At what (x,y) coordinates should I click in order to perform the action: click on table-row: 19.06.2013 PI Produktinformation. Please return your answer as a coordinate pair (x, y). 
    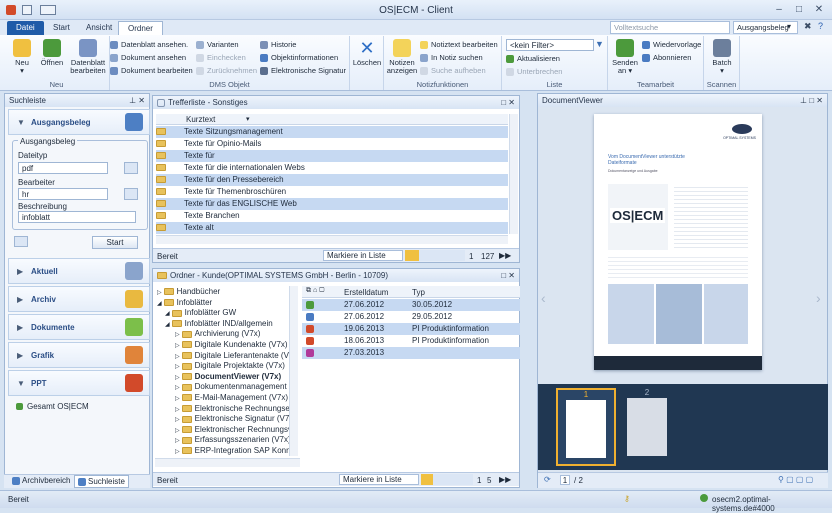
    Looking at the image, I should click on (411, 329).